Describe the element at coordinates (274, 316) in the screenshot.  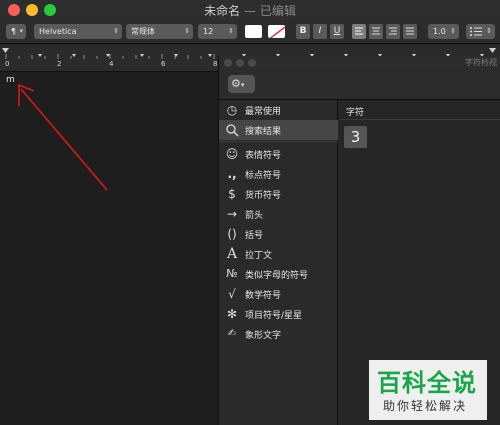
I see `category-label: 项目符号/星星` at that location.